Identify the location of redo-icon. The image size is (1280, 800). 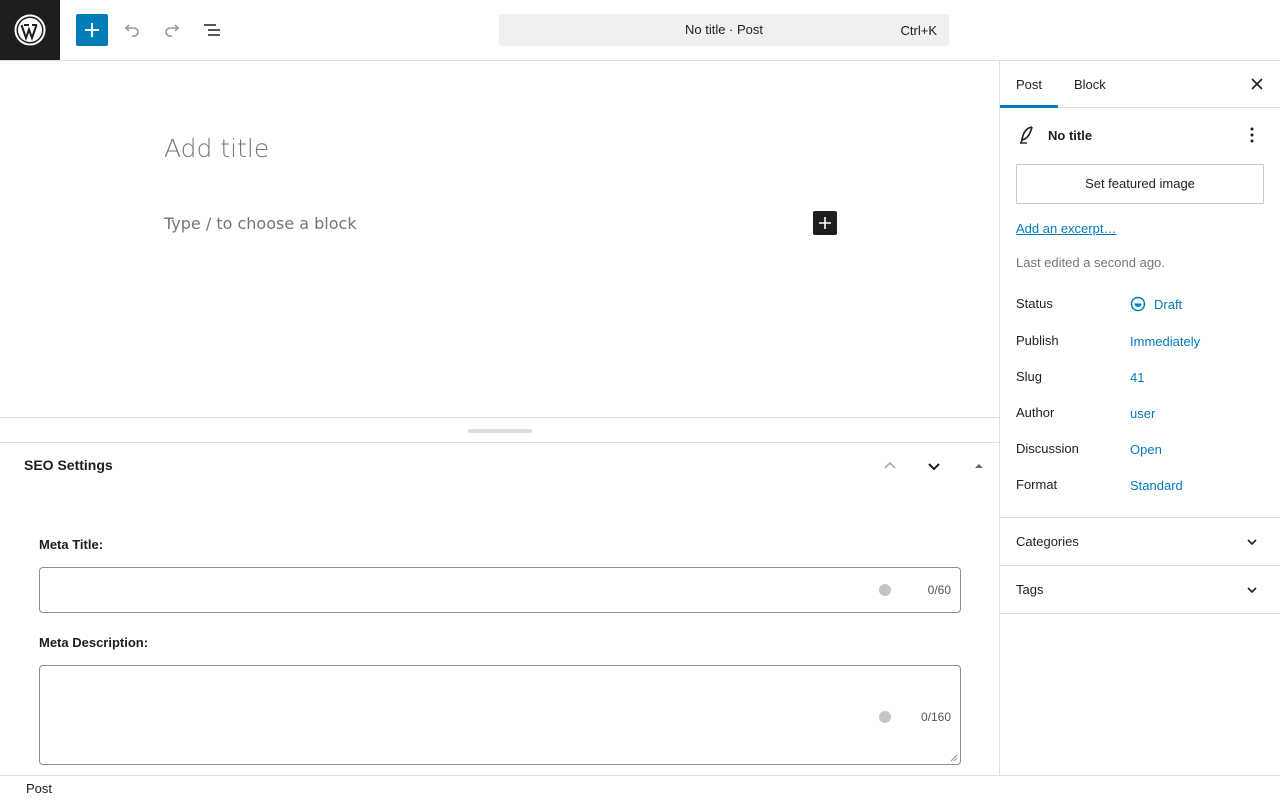
(172, 30).